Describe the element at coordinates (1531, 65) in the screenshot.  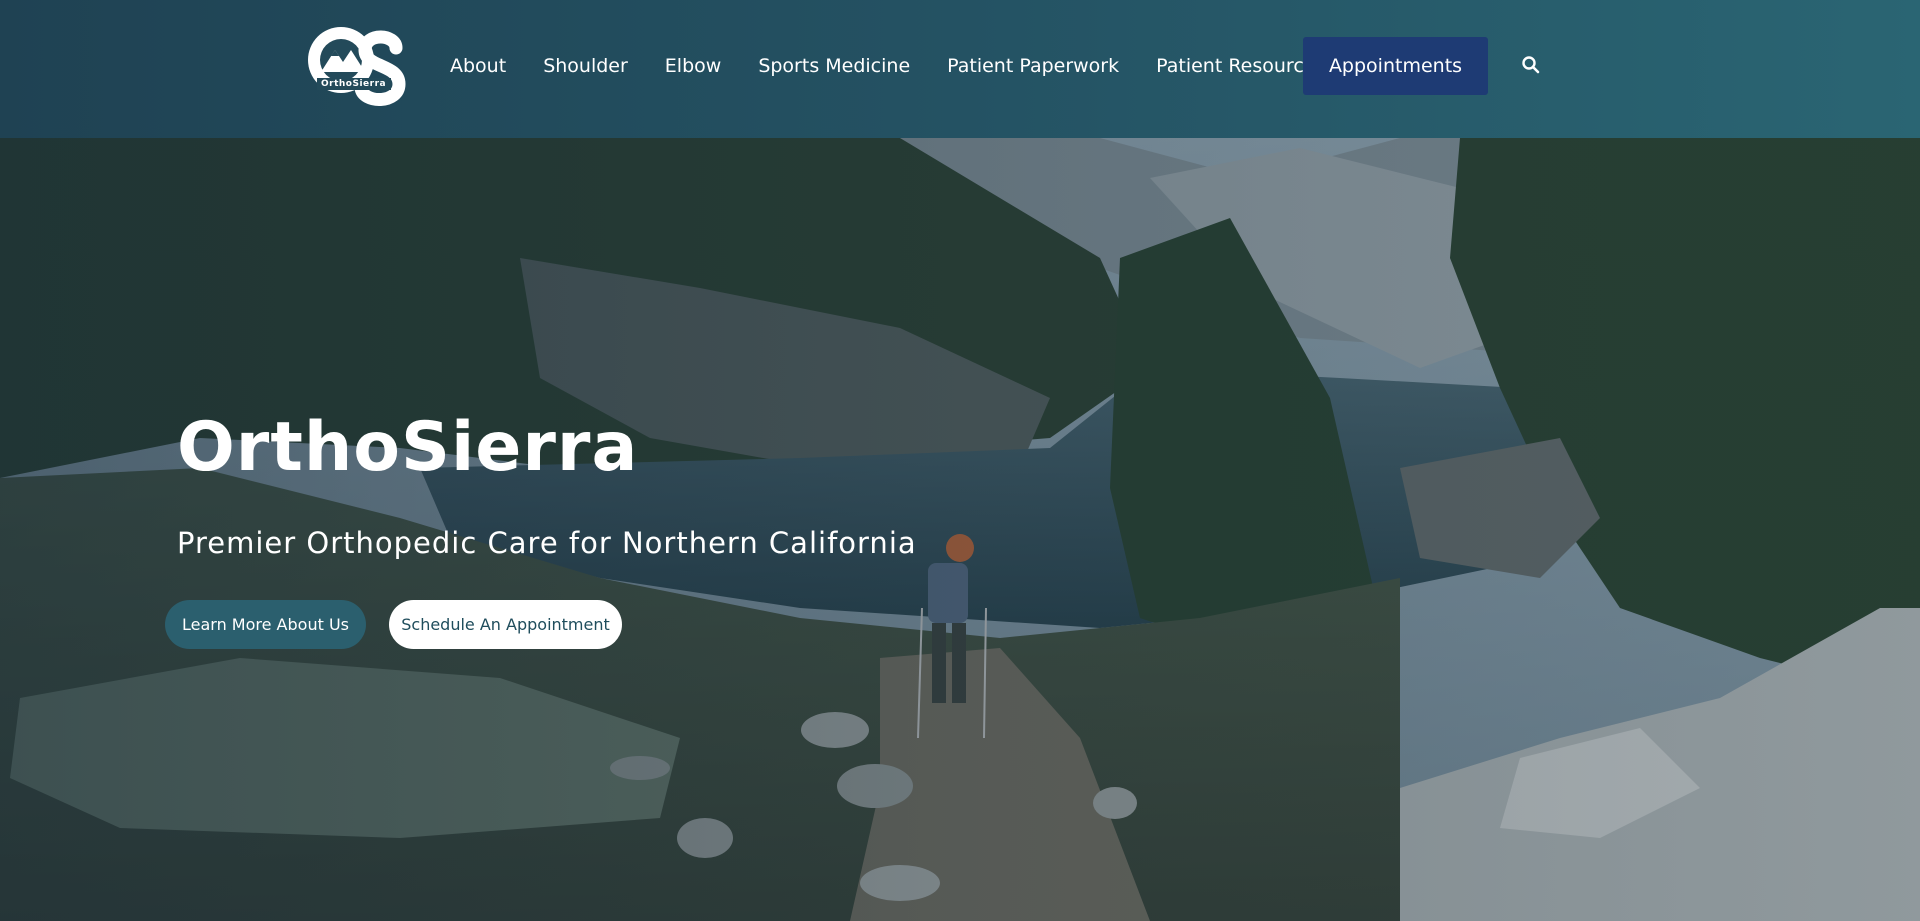
I see `search-icon` at that location.